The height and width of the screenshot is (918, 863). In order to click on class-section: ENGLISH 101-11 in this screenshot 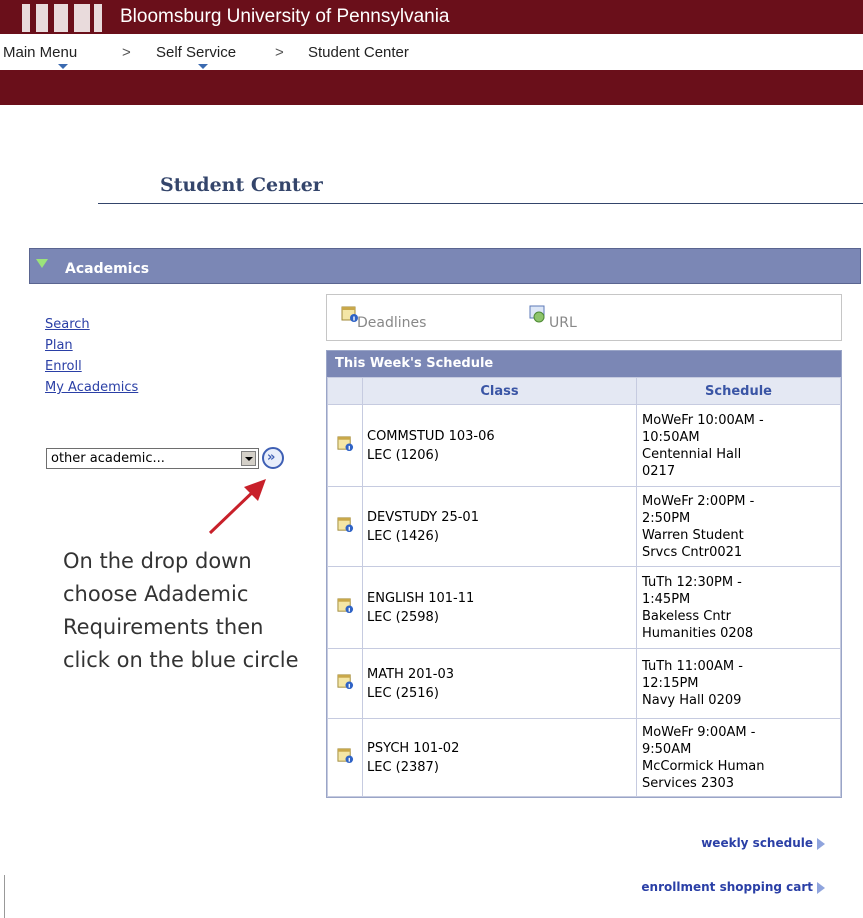, I will do `click(421, 598)`.